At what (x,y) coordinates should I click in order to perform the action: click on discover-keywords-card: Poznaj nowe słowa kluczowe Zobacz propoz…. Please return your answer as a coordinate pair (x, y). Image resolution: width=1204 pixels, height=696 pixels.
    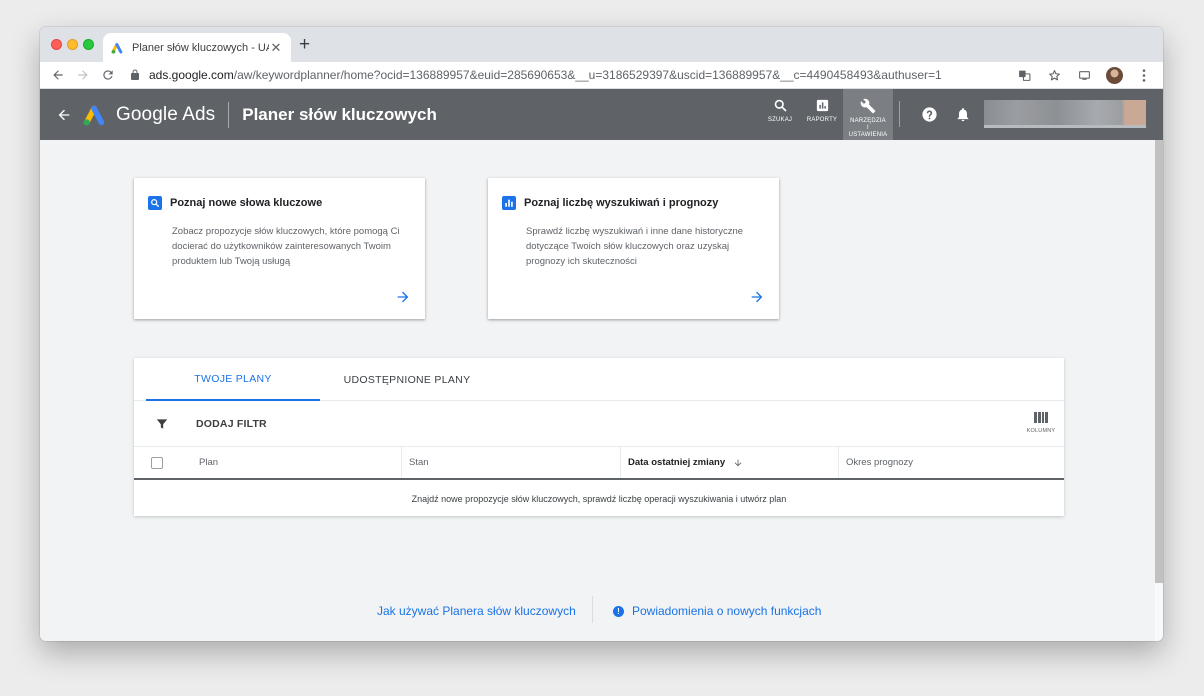
    Looking at the image, I should click on (279, 248).